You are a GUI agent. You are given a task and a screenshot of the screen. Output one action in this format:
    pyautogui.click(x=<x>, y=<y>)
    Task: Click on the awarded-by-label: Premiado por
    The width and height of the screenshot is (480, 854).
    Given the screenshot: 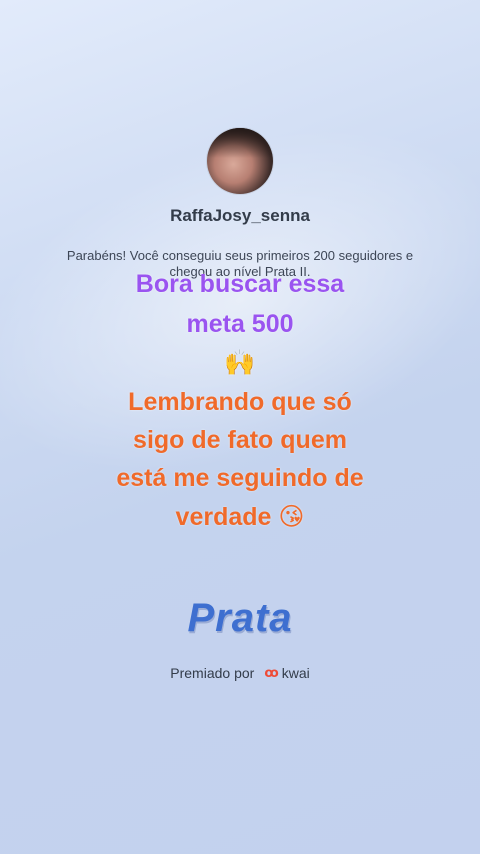 What is the action you would take?
    pyautogui.click(x=212, y=673)
    